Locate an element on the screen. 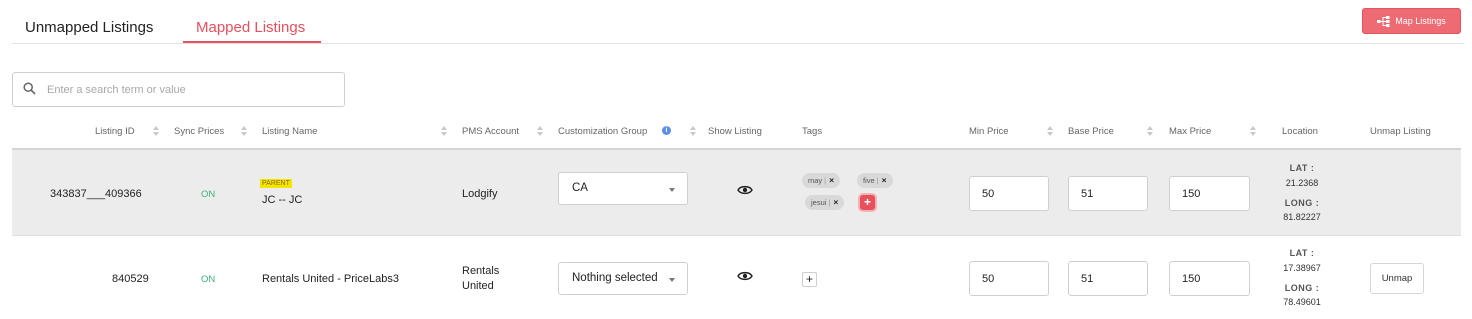  tag-chip: five | × is located at coordinates (875, 180).